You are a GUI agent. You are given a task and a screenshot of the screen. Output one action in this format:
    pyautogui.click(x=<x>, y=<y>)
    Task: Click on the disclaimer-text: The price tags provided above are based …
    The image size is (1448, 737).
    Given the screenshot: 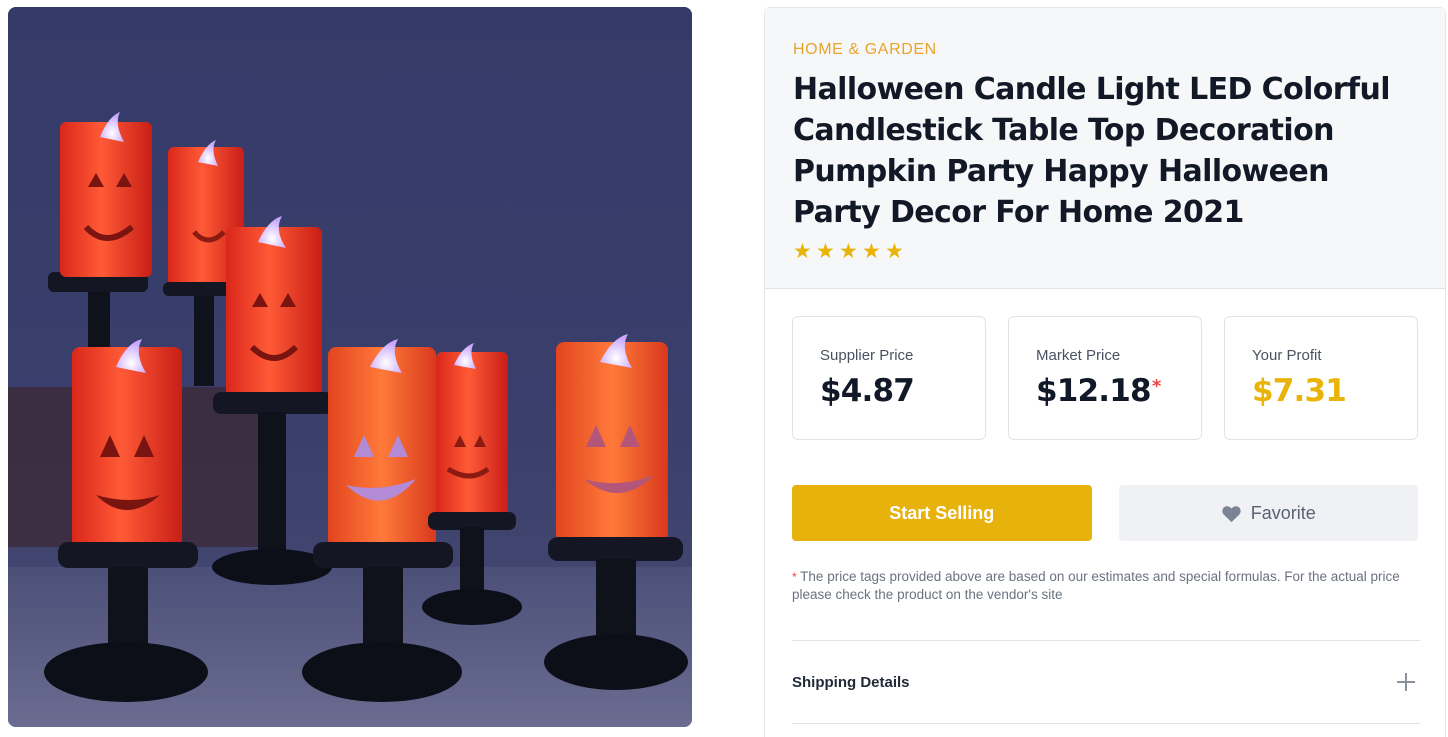 What is the action you would take?
    pyautogui.click(x=1096, y=585)
    